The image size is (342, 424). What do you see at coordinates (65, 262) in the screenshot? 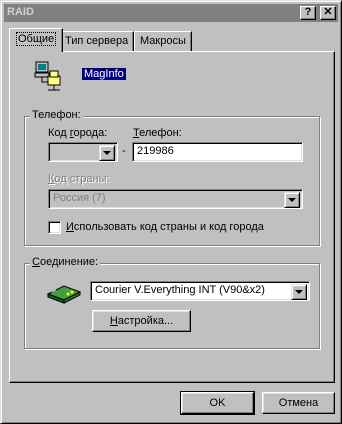
I see `connection-group-title: Соединение:` at bounding box center [65, 262].